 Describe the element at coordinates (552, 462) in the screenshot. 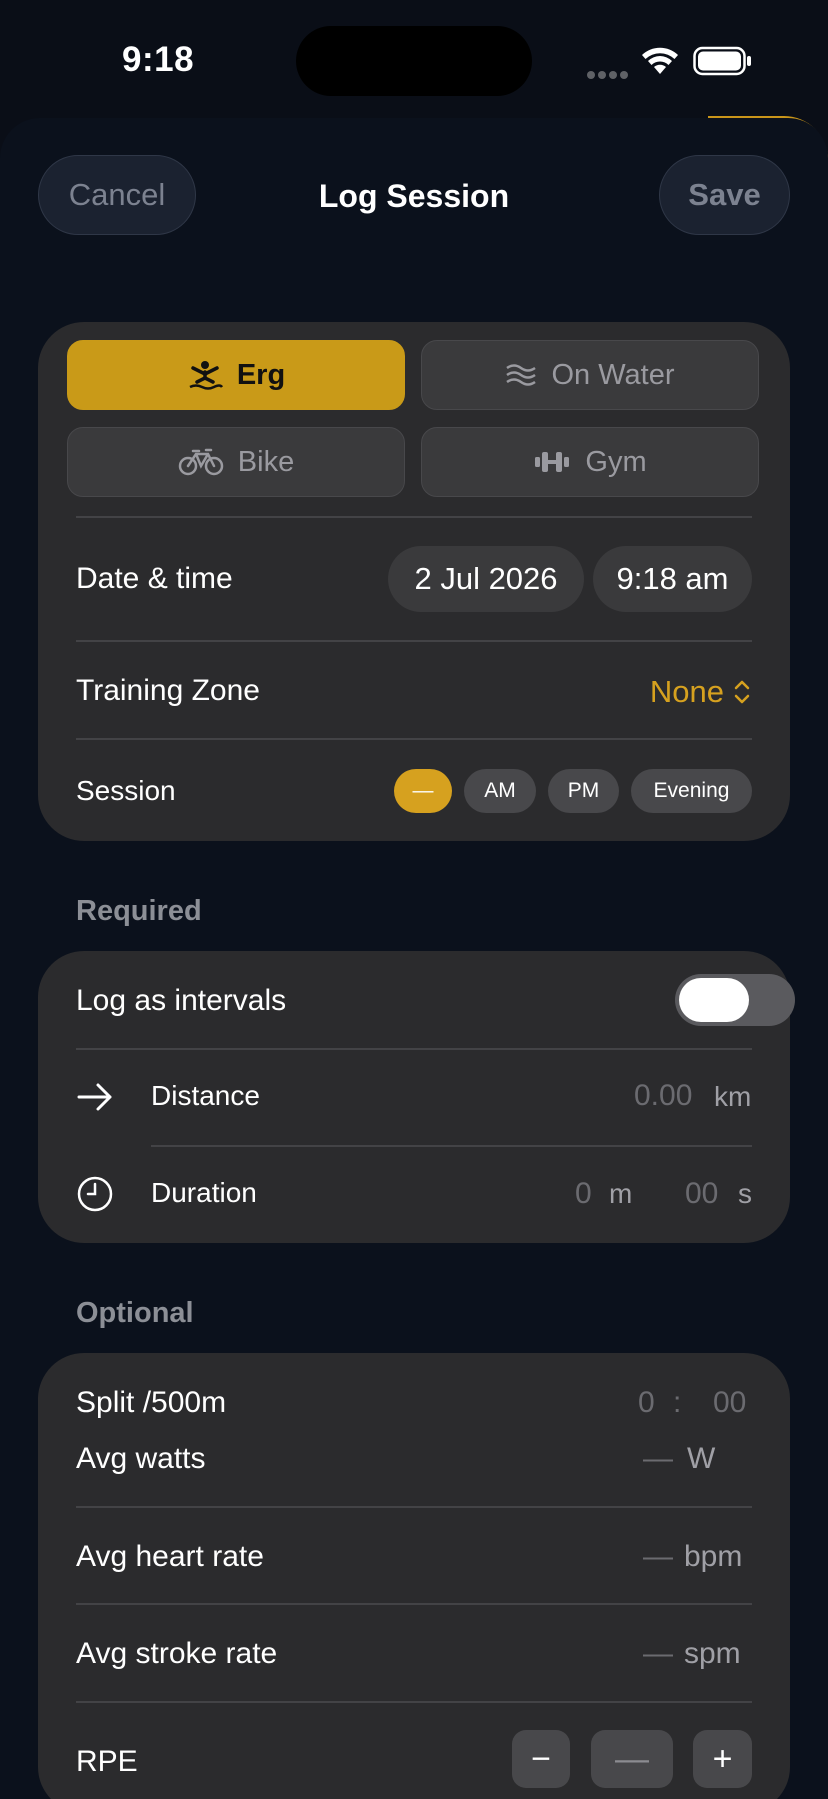

I see `dumbbell-icon` at that location.